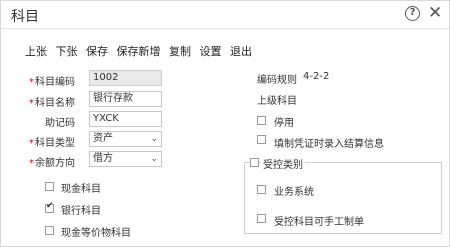 Image resolution: width=450 pixels, height=247 pixels. What do you see at coordinates (329, 144) in the screenshot?
I see `settlement-info-label: 填制凭证时录入结算信息` at bounding box center [329, 144].